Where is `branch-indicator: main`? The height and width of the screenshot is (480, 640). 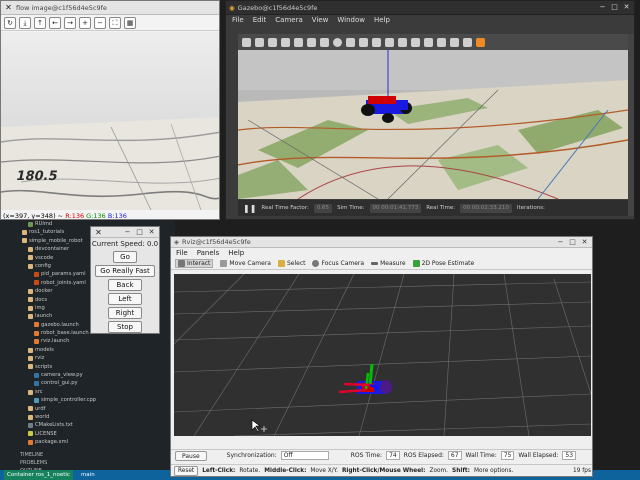 branch-indicator: main is located at coordinates (88, 475).